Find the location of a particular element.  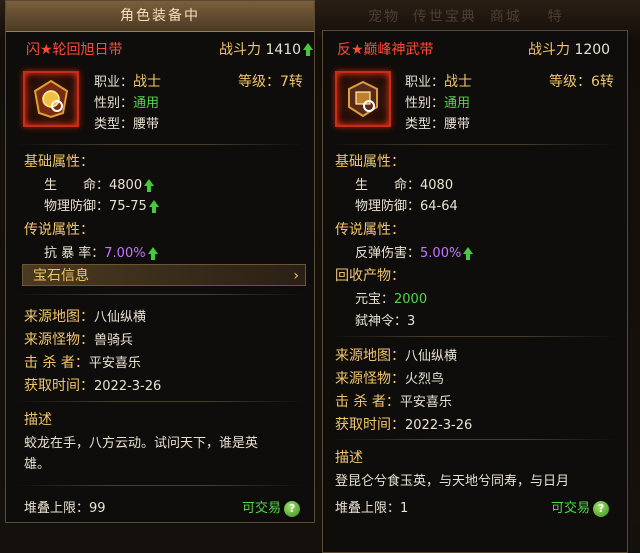

recycle-title: 回收产物： is located at coordinates (370, 276).